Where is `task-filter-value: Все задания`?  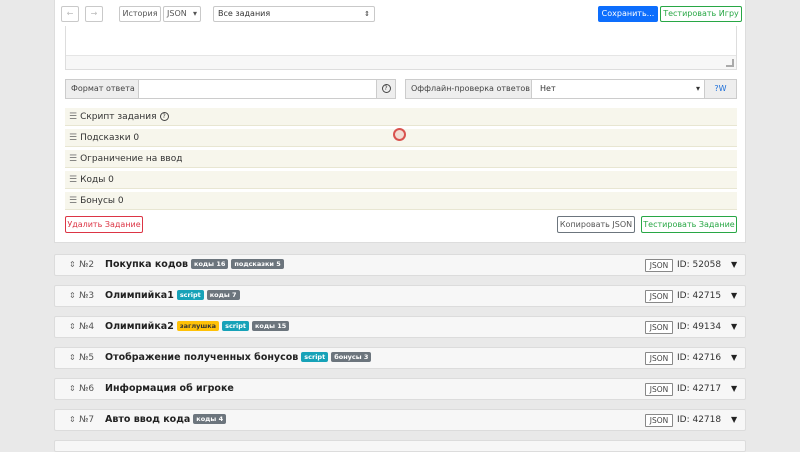
task-filter-value: Все задания is located at coordinates (244, 13).